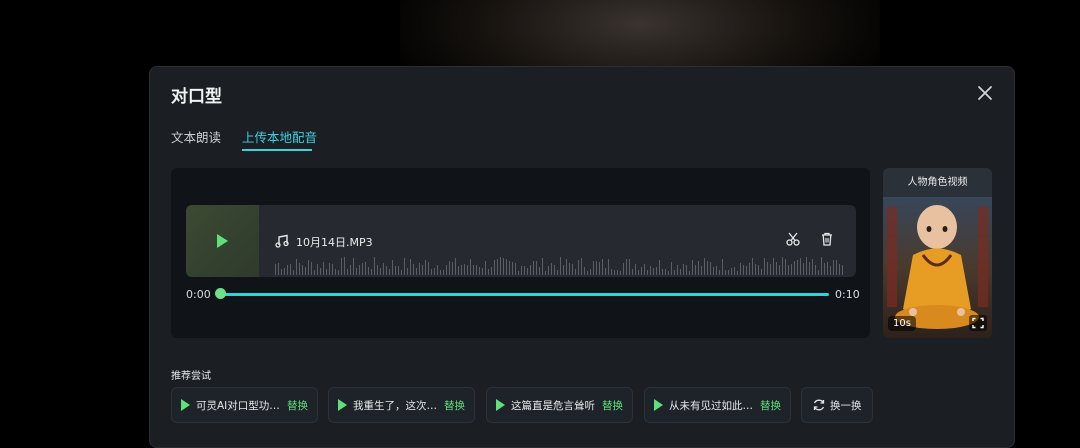 The image size is (1080, 448). I want to click on time-end: 0:10, so click(847, 294).